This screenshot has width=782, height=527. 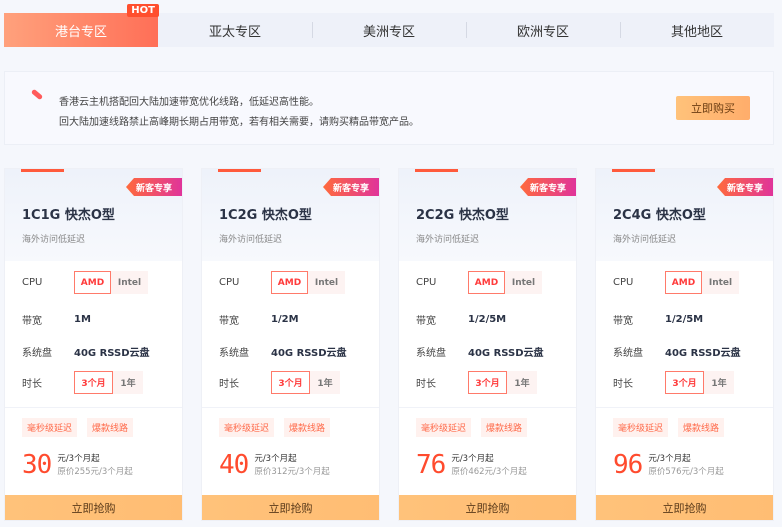 What do you see at coordinates (37, 465) in the screenshot?
I see `price-value: 30` at bounding box center [37, 465].